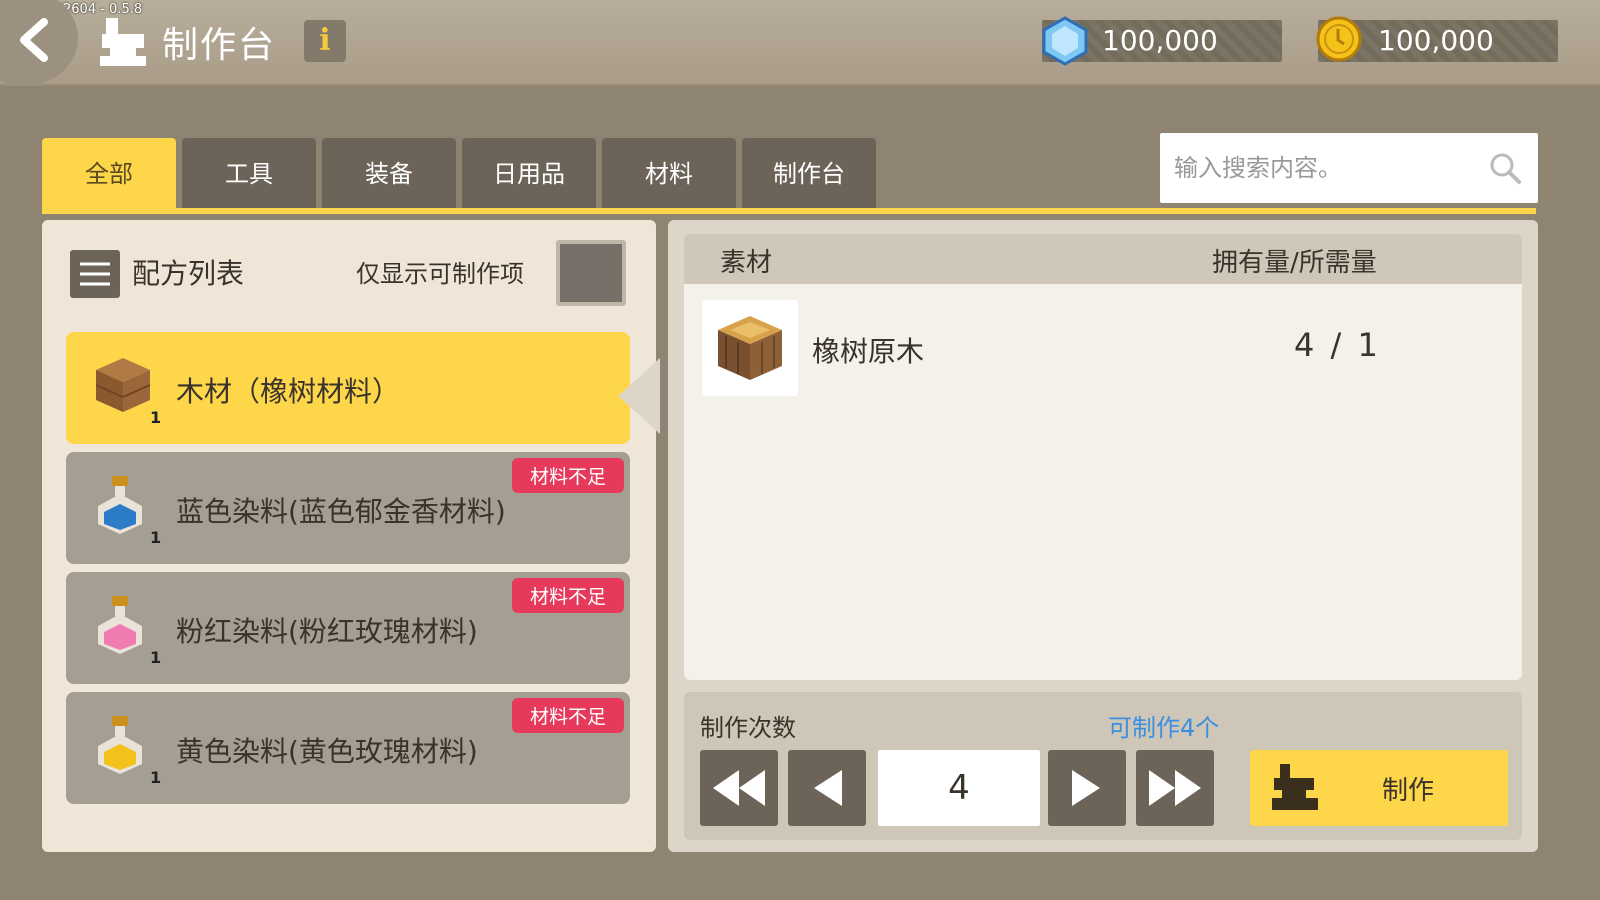 The width and height of the screenshot is (1600, 900). Describe the element at coordinates (440, 274) in the screenshot. I see `filter-label: 仅显示可制作项` at that location.